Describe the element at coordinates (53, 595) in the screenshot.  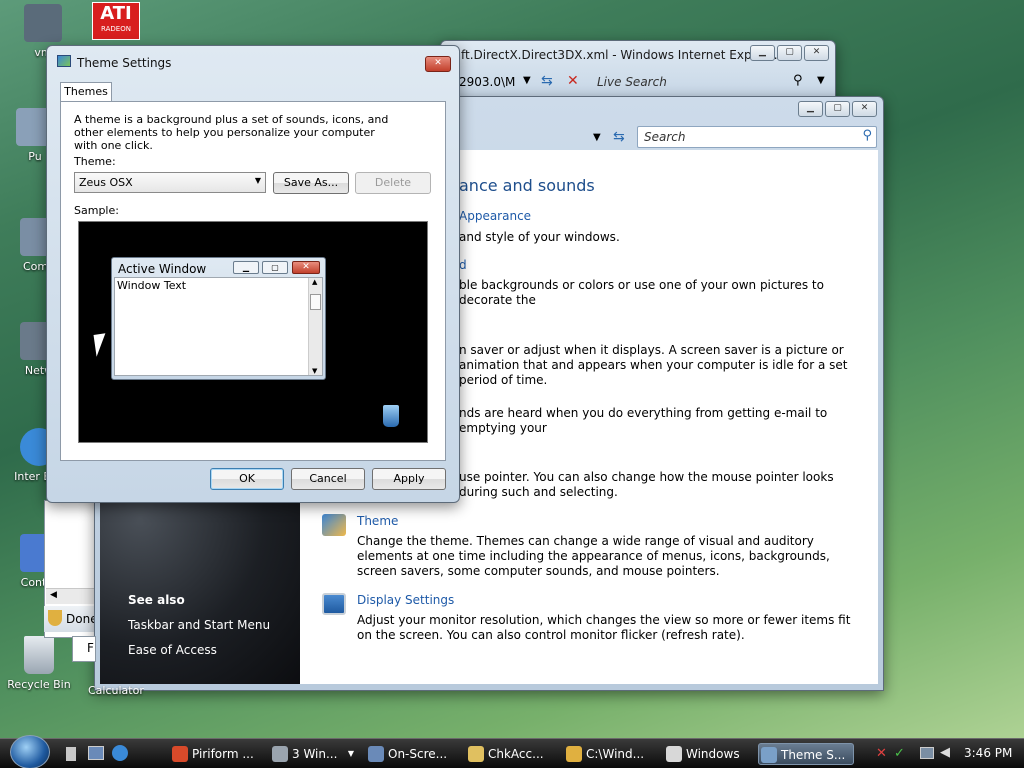
I see `scroll-left-icon: ◀` at that location.